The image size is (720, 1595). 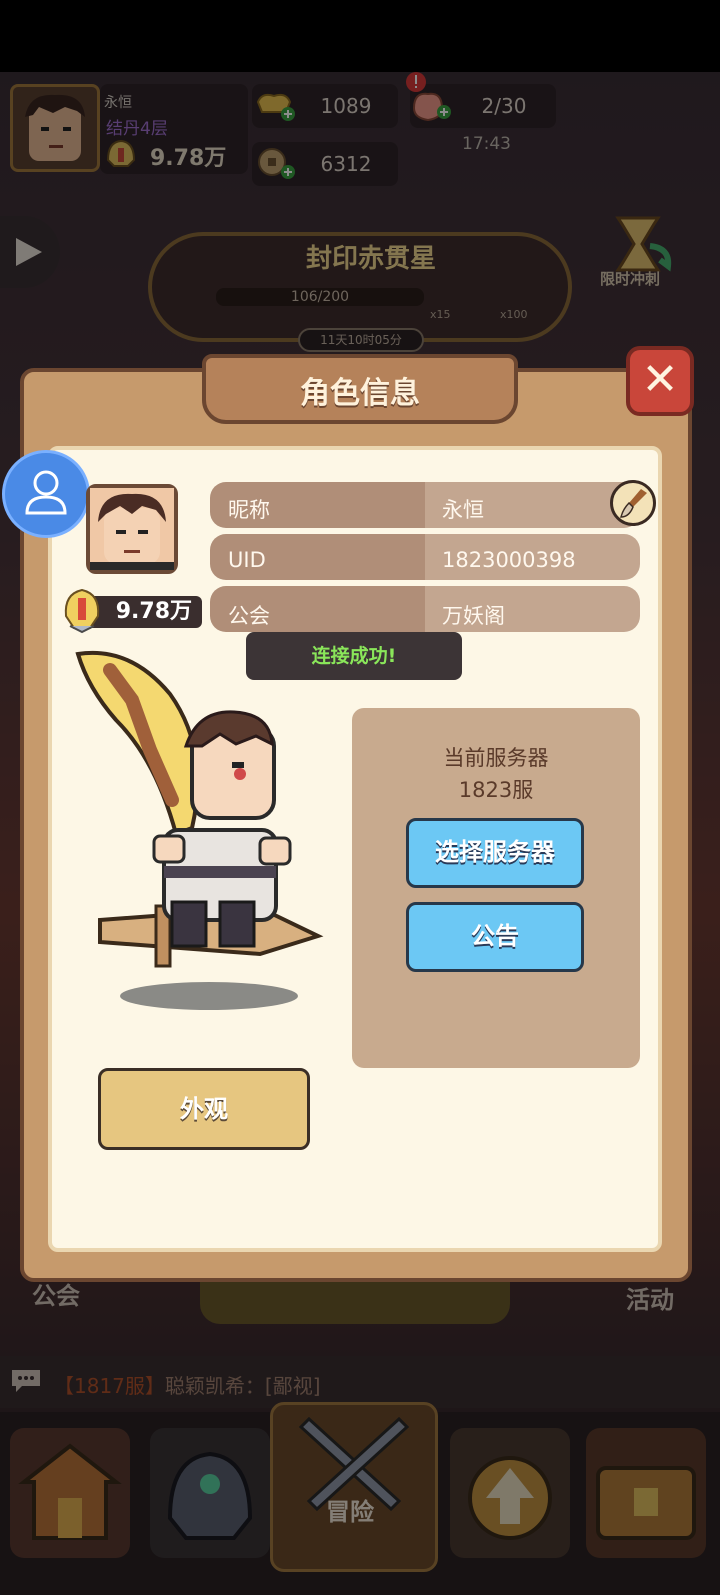 What do you see at coordinates (247, 560) in the screenshot?
I see `uid-label: UID` at bounding box center [247, 560].